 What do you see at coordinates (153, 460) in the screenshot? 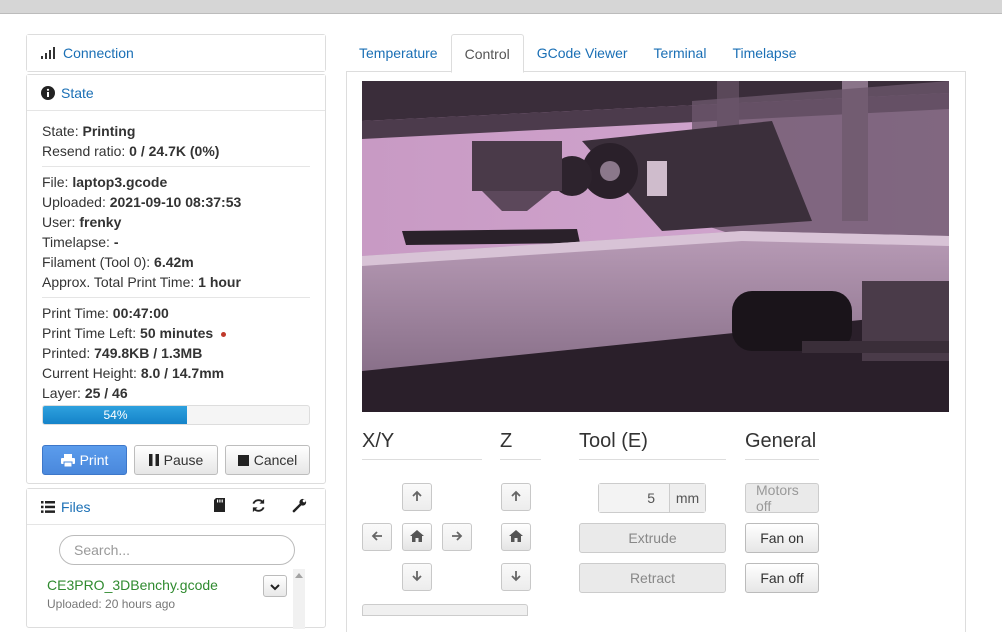
I see `pause-icon` at bounding box center [153, 460].